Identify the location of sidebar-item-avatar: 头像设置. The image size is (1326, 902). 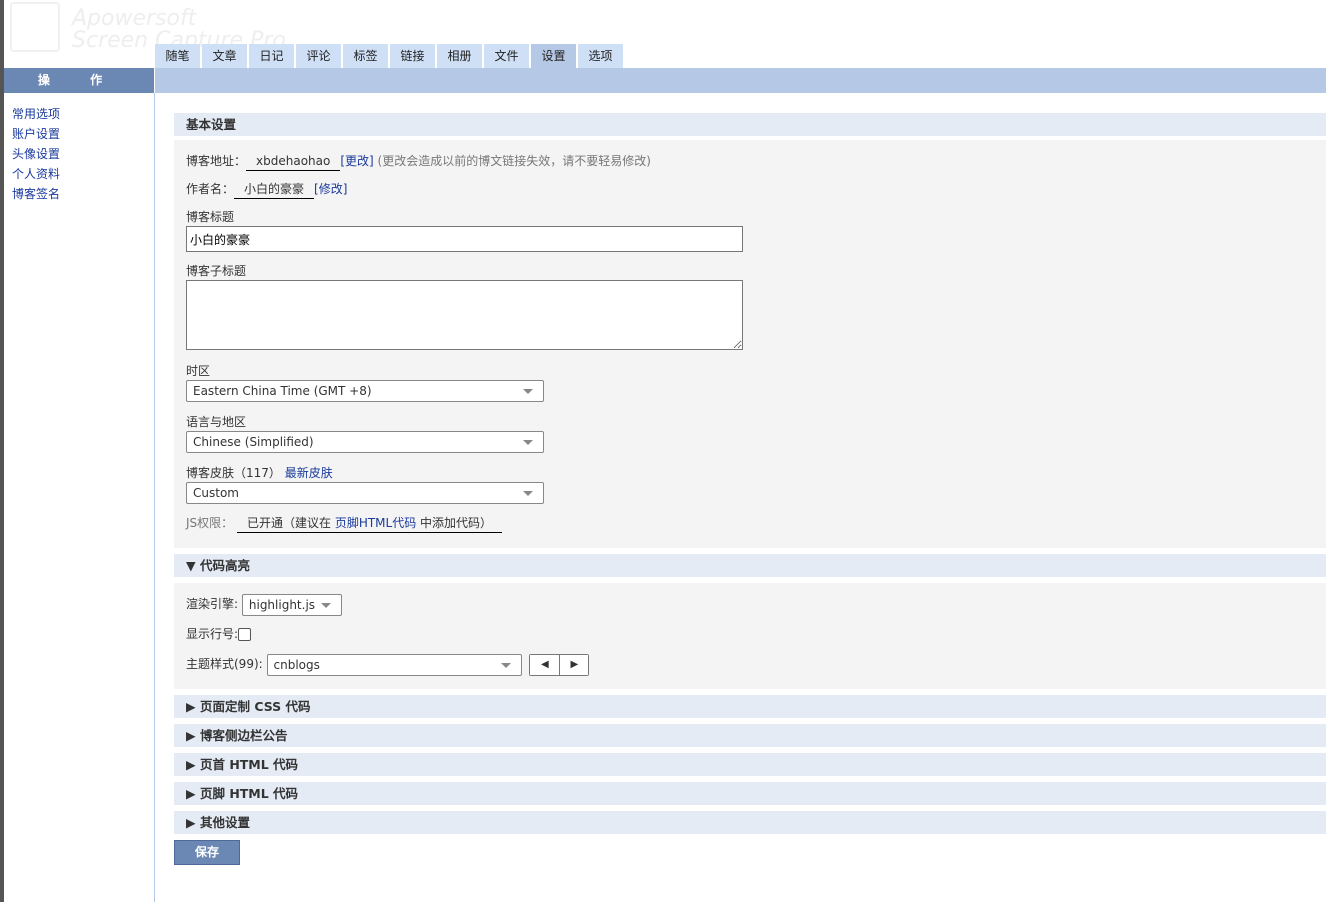
(36, 154).